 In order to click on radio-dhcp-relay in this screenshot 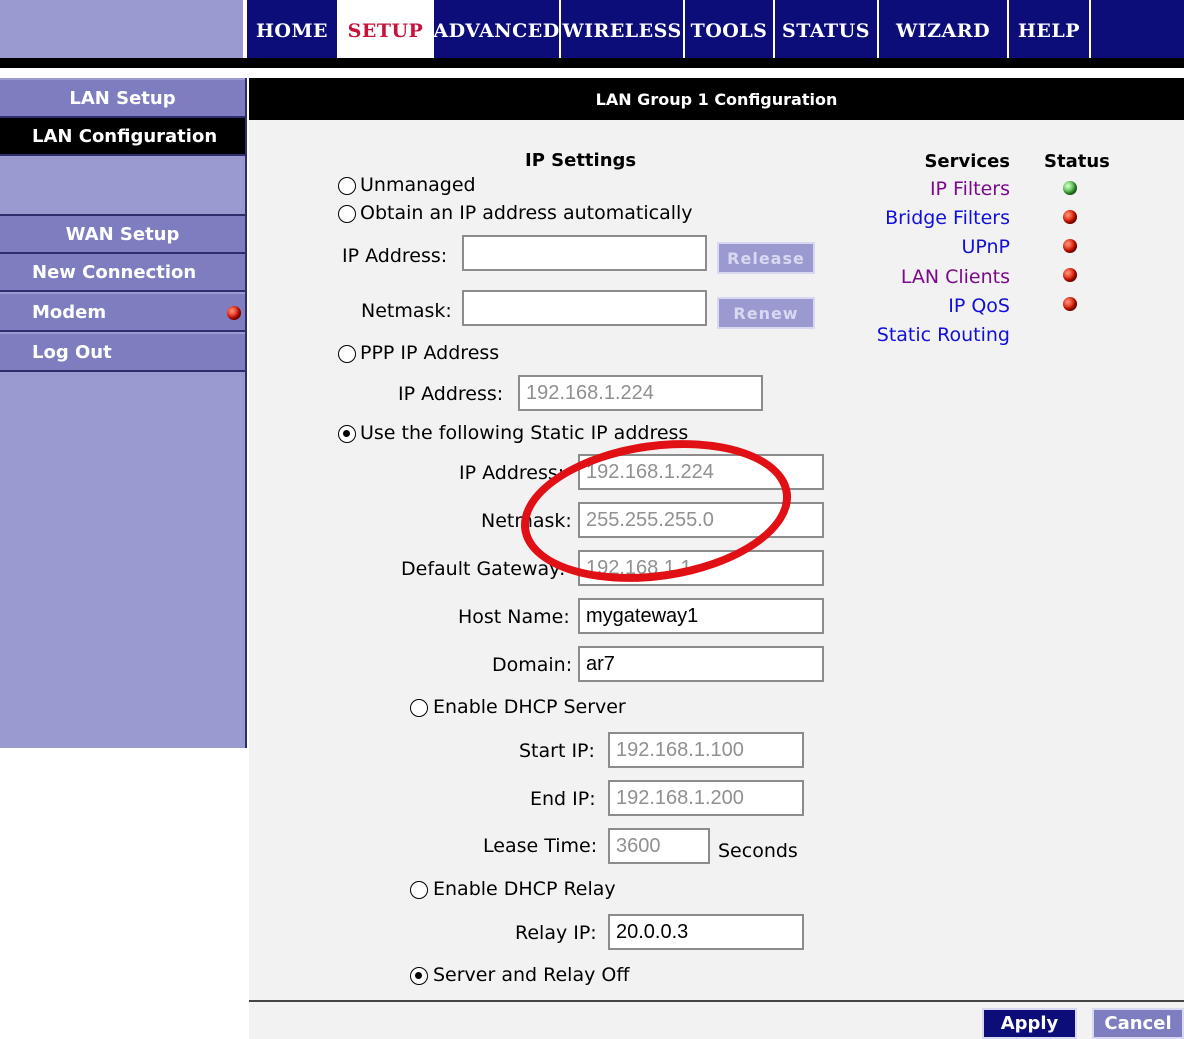, I will do `click(419, 890)`.